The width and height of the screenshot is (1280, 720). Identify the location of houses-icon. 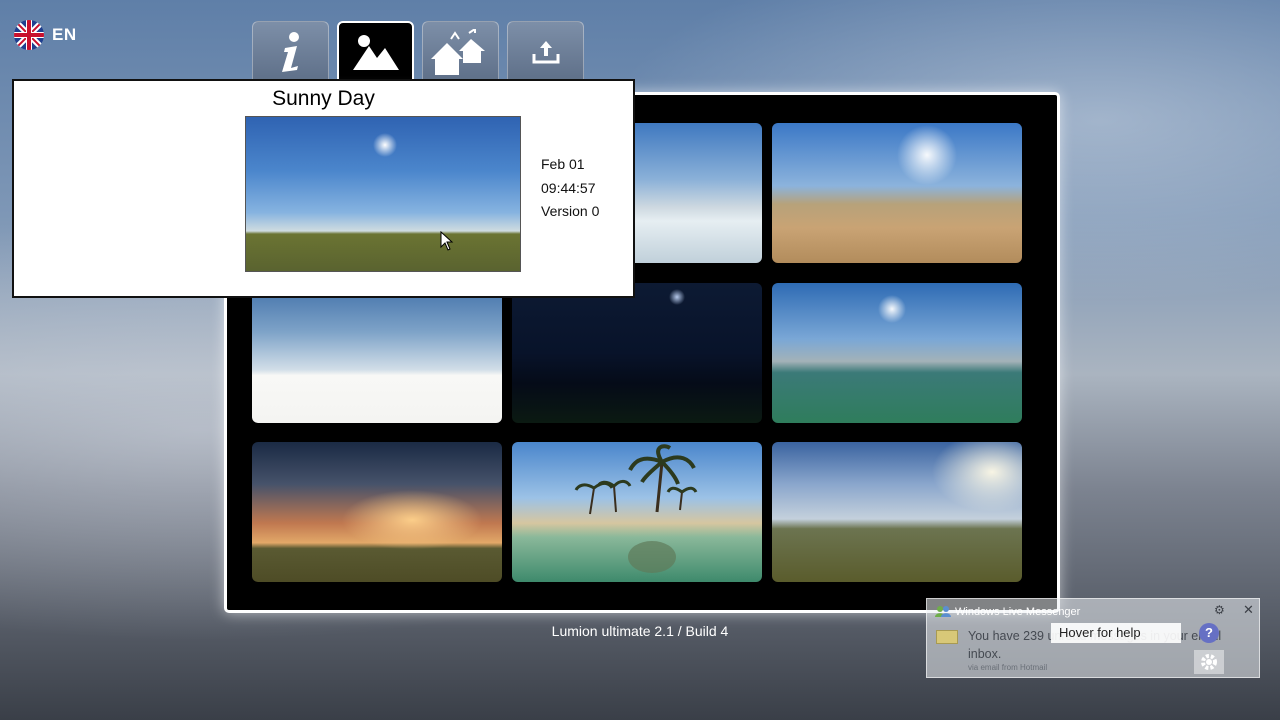
(457, 52).